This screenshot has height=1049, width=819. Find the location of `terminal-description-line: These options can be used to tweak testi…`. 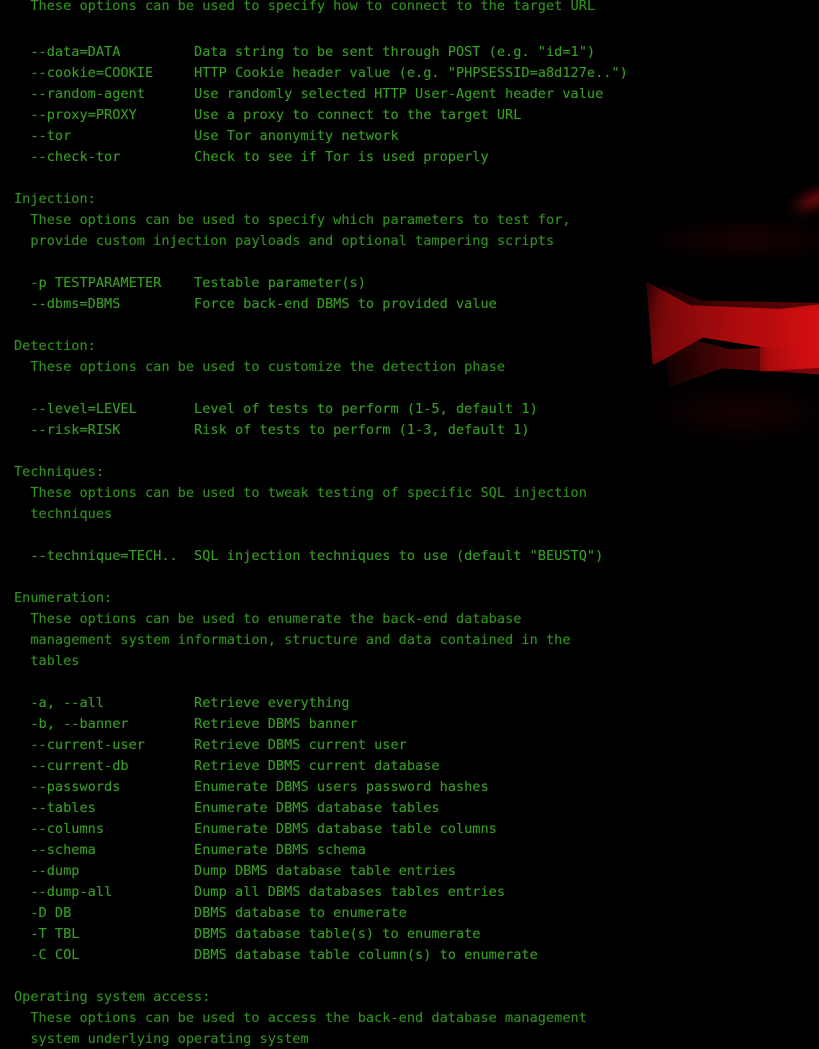

terminal-description-line: These options can be used to tweak testi… is located at coordinates (300, 493).